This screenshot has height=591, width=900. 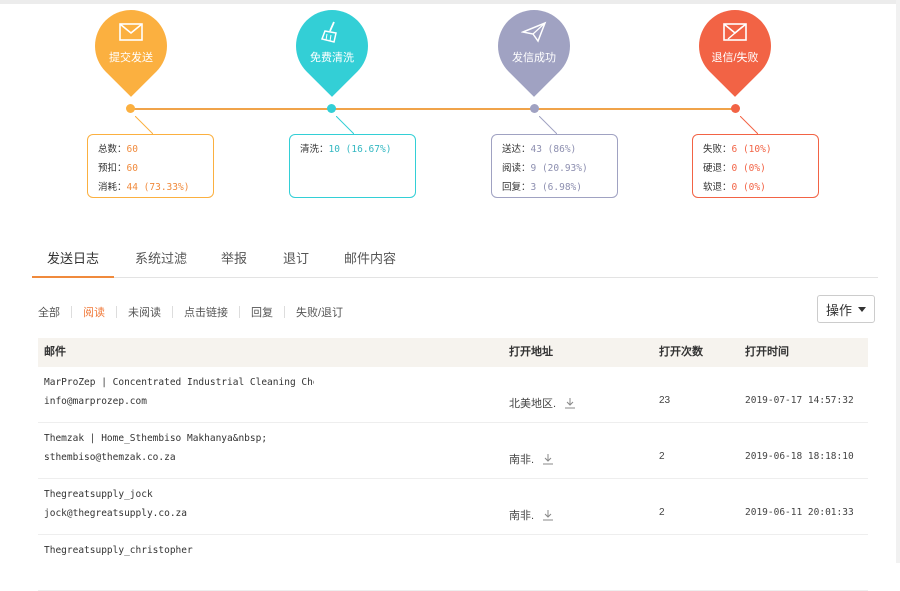 What do you see at coordinates (118, 550) in the screenshot?
I see `mail-subject: Thegreatsupply_christopher` at bounding box center [118, 550].